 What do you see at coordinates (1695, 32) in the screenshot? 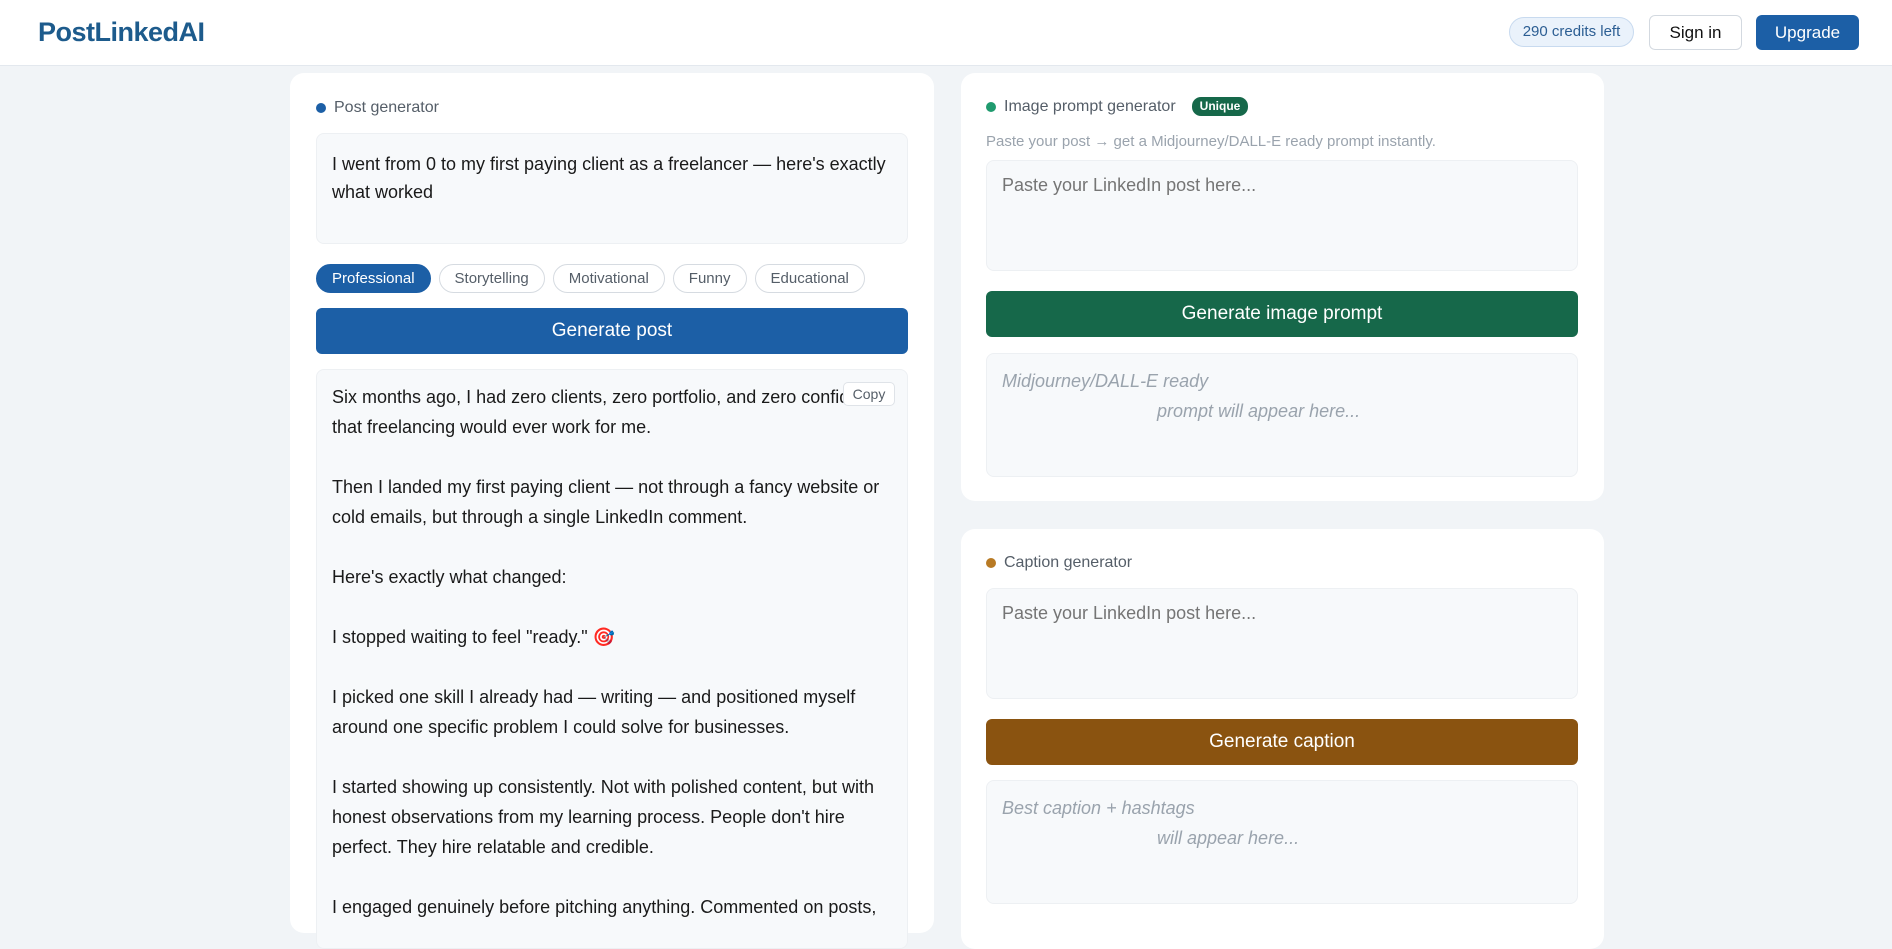
I see `sign-in-button: Sign in` at bounding box center [1695, 32].